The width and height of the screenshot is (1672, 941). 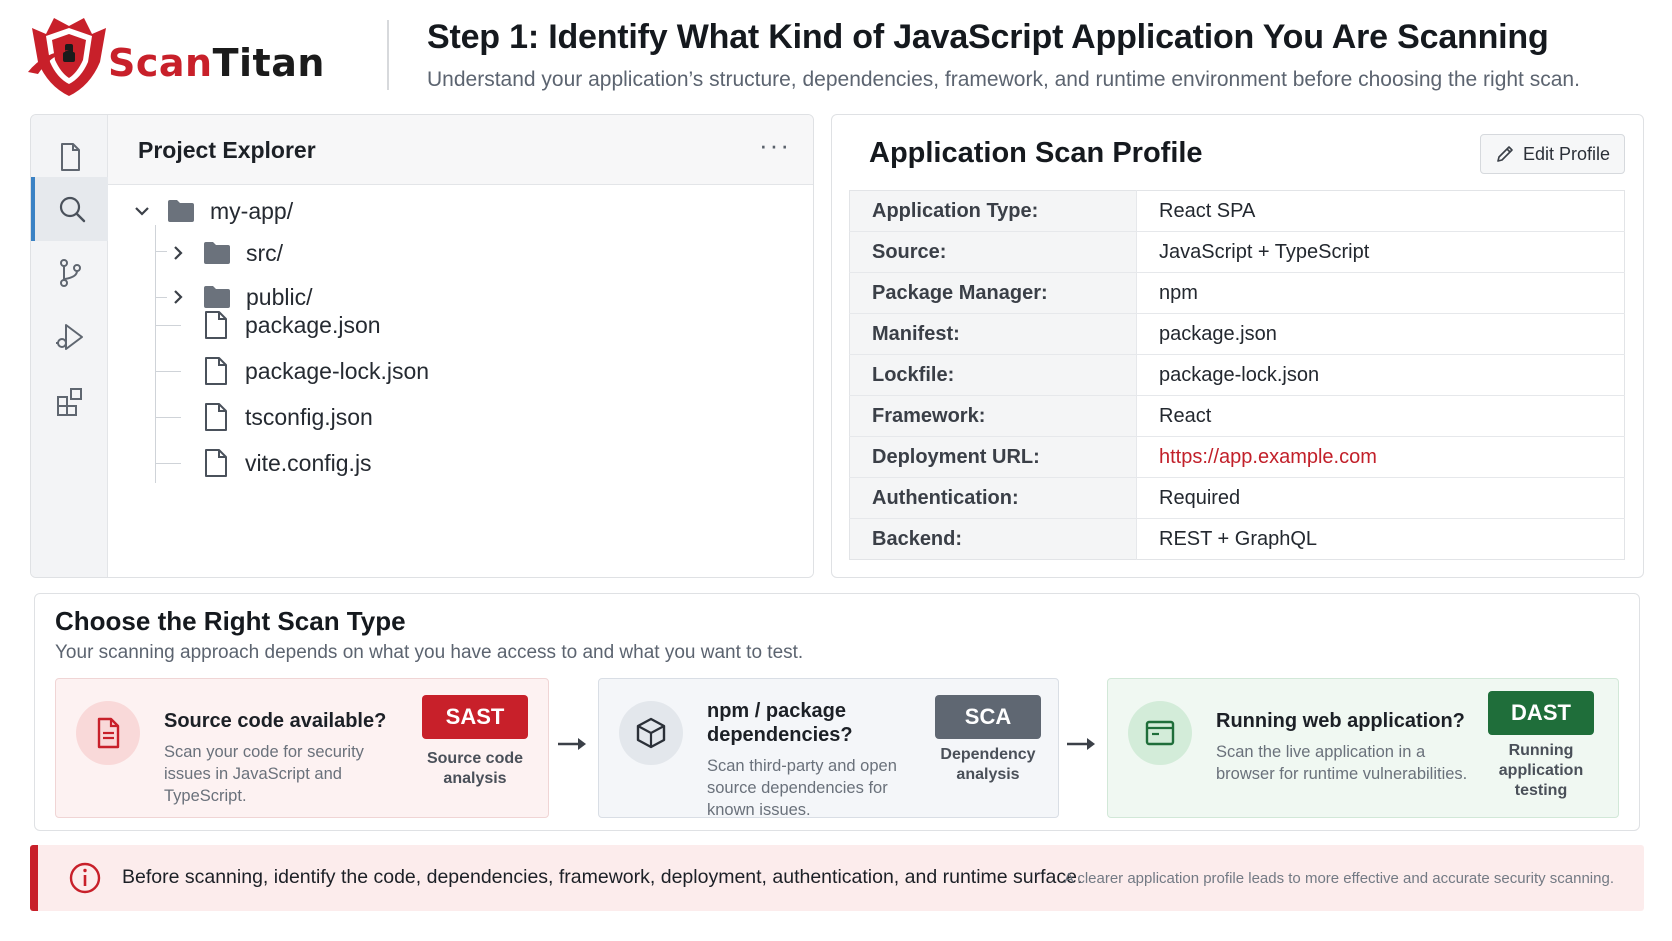 I want to click on explorer-title: Project Explorer, so click(x=227, y=150).